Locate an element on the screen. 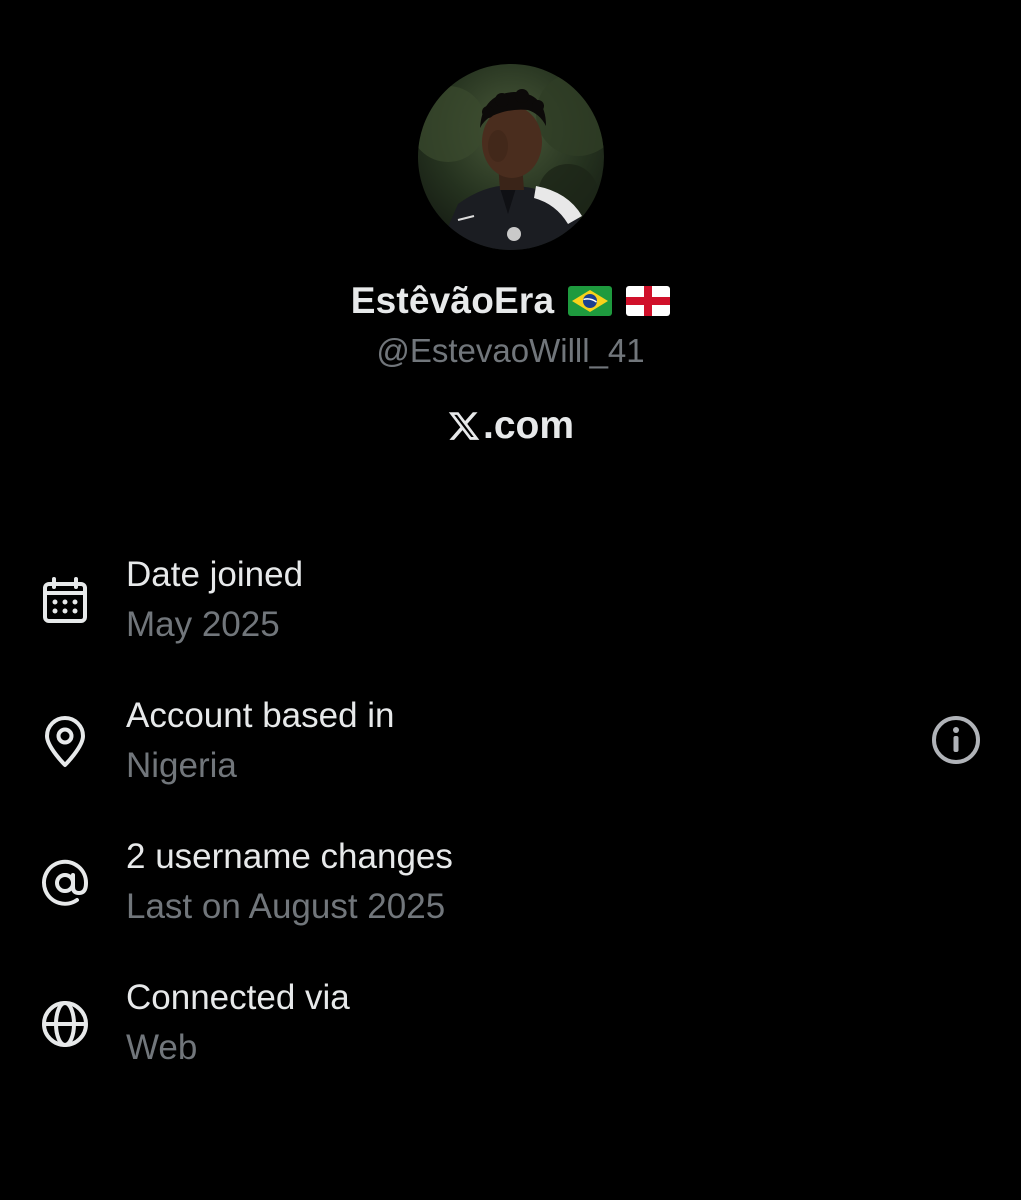  info-row-account-based-in: Account based in Nigeria is located at coordinates (510, 759).